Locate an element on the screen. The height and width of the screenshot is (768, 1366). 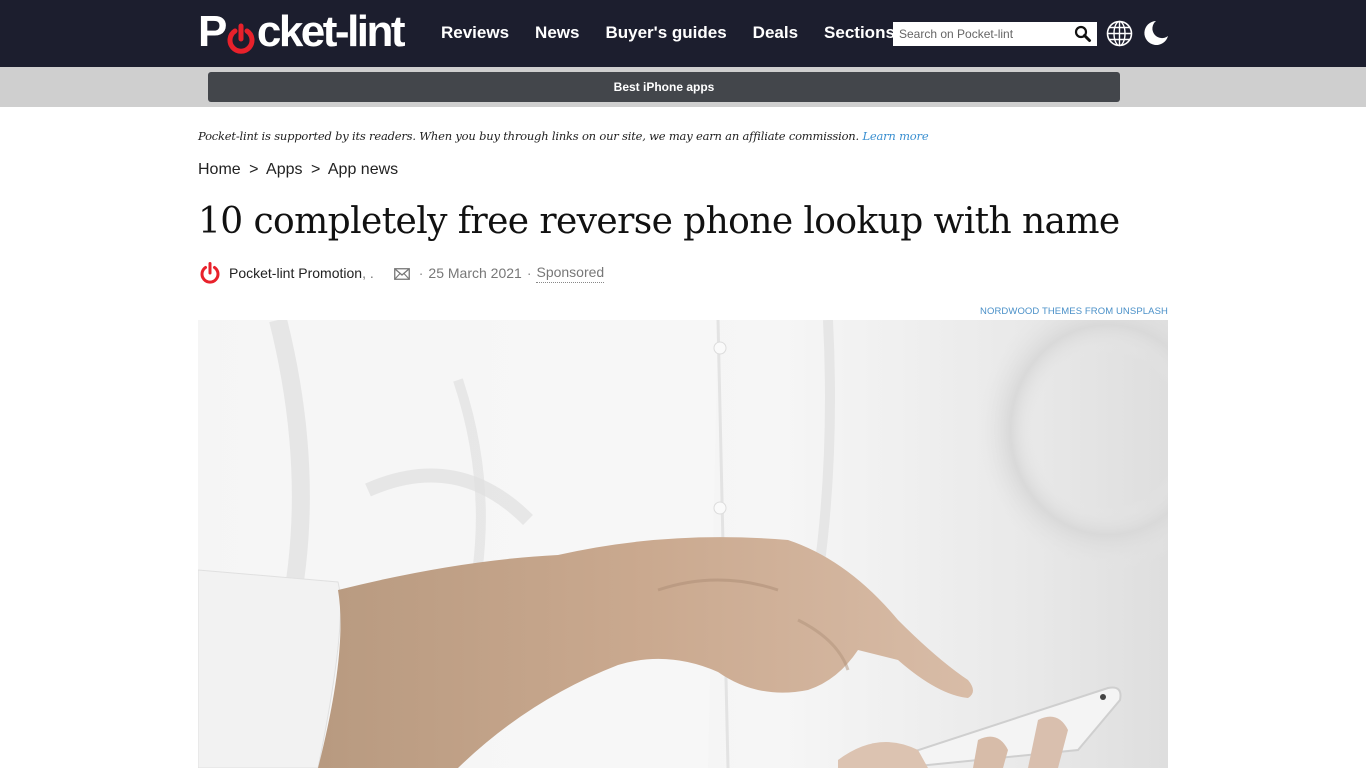
breadcrumb: Home > Apps > App news is located at coordinates (298, 170).